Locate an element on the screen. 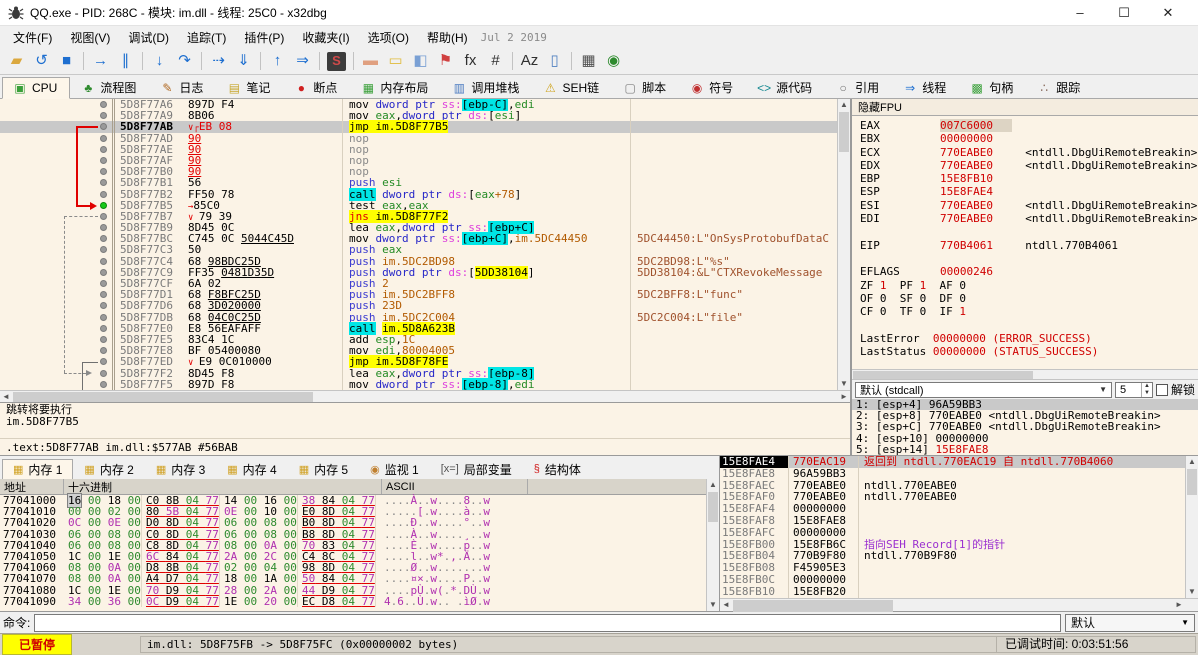  command-language-select: 默认 ▼ is located at coordinates (1130, 622).